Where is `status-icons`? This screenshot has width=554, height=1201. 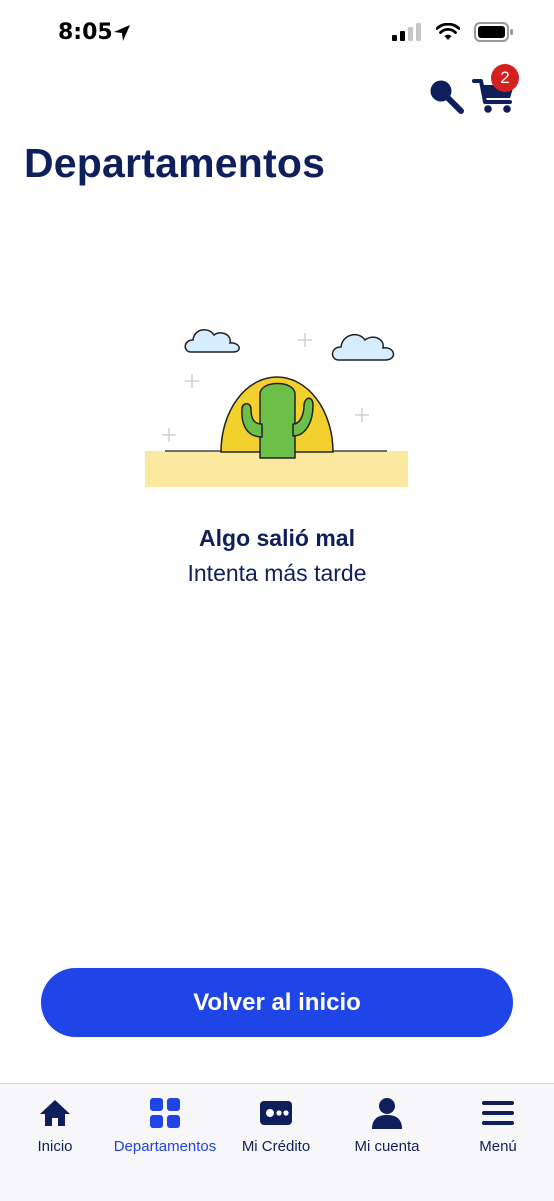 status-icons is located at coordinates (453, 32).